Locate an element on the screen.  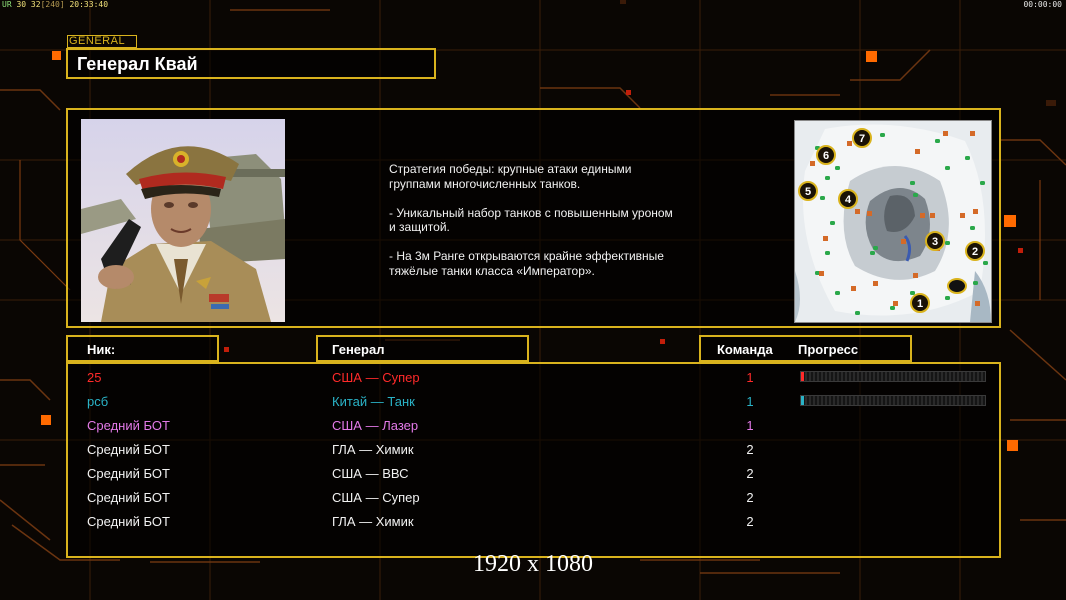
fps-counter: UR 30 32[240] 20:33:40 is located at coordinates (55, 4).